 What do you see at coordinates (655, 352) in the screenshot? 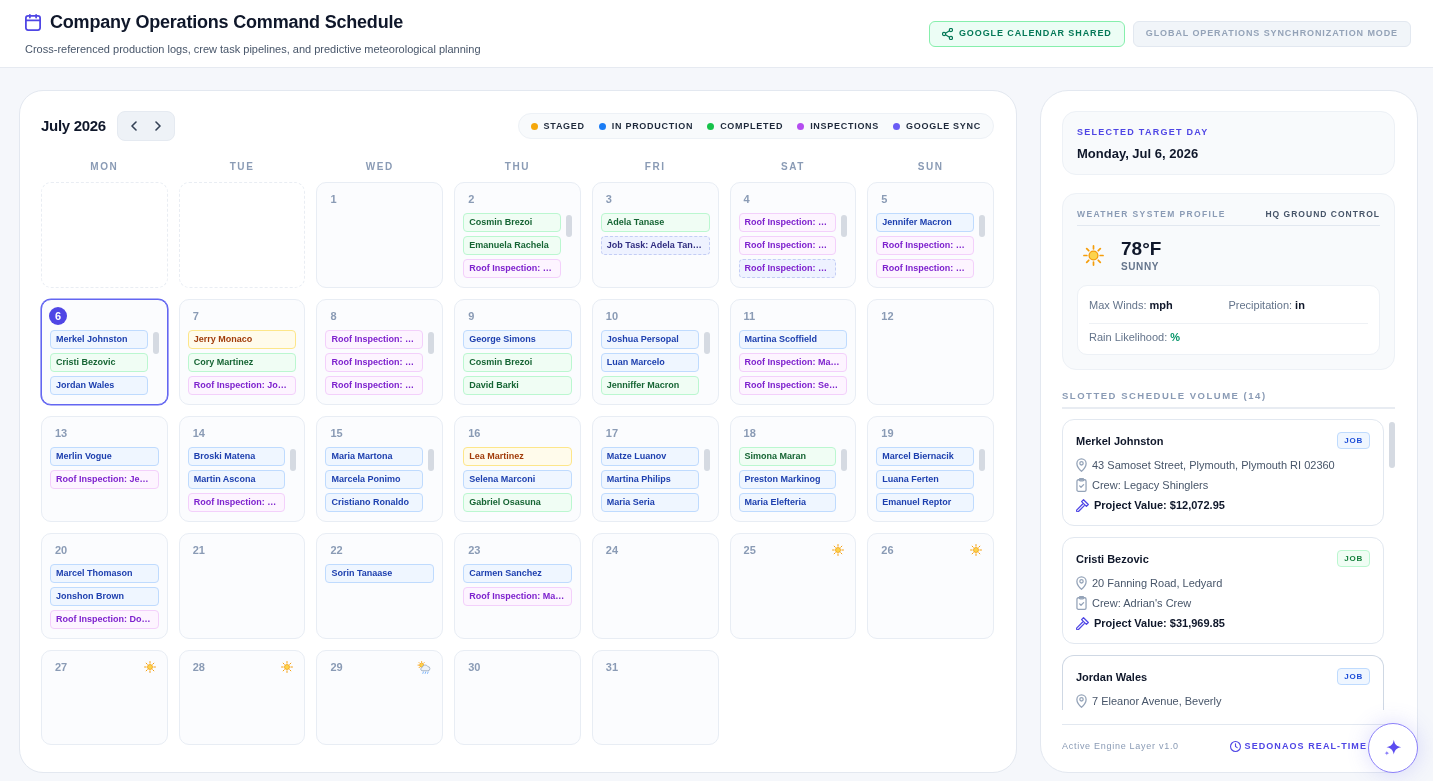
I see `day-cell: 10 Joshua Persopal Luan Marcelo Jenniffer Macron` at bounding box center [655, 352].